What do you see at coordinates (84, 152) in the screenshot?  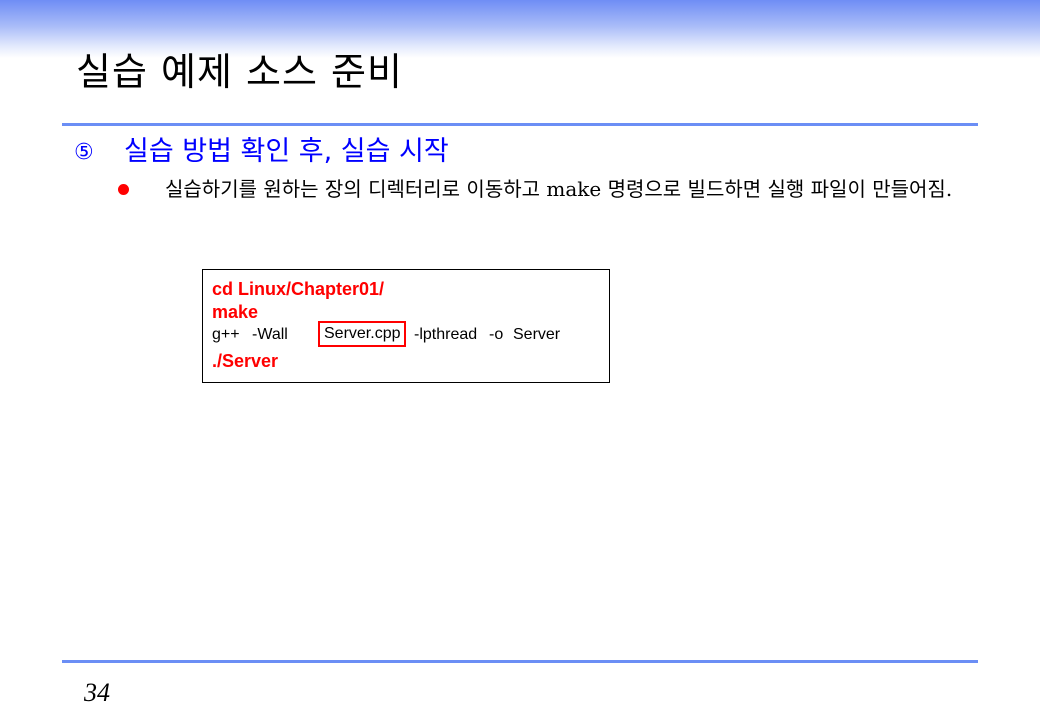 I see `step-number: ⑤` at bounding box center [84, 152].